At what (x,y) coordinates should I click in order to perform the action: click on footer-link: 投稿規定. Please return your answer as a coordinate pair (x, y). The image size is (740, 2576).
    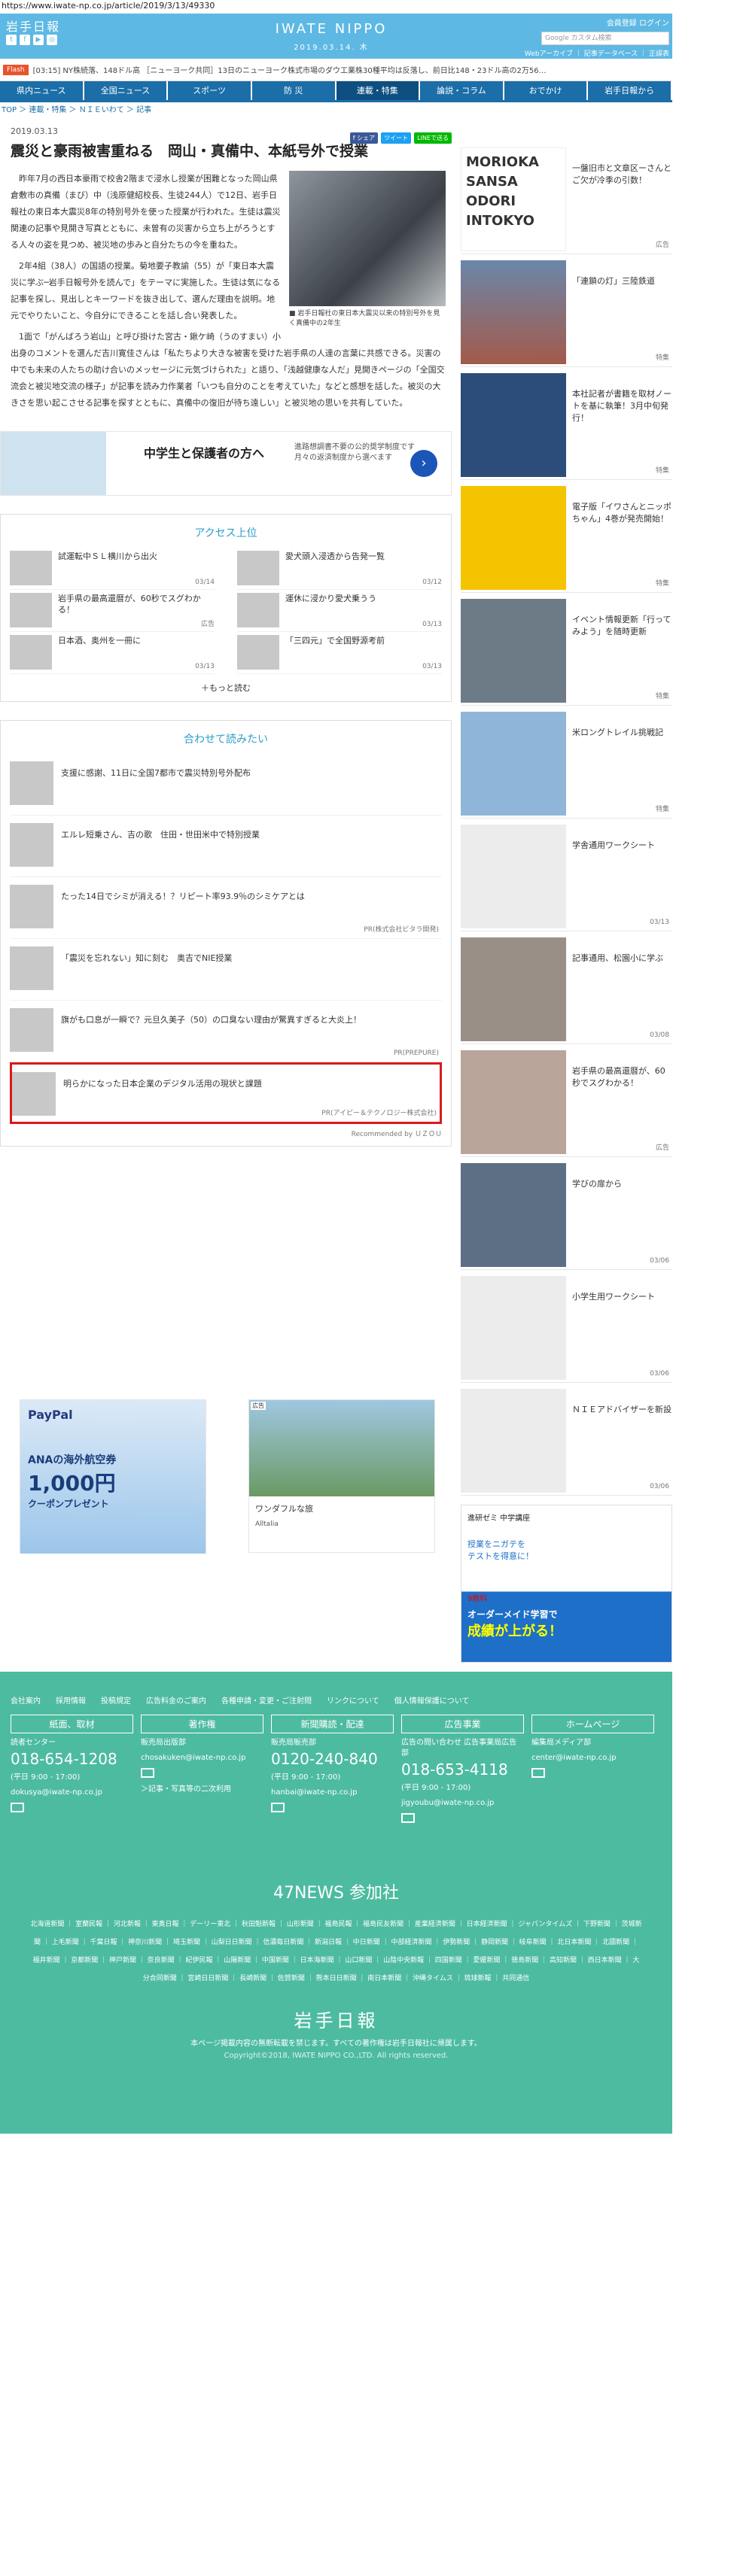
    Looking at the image, I should click on (116, 1700).